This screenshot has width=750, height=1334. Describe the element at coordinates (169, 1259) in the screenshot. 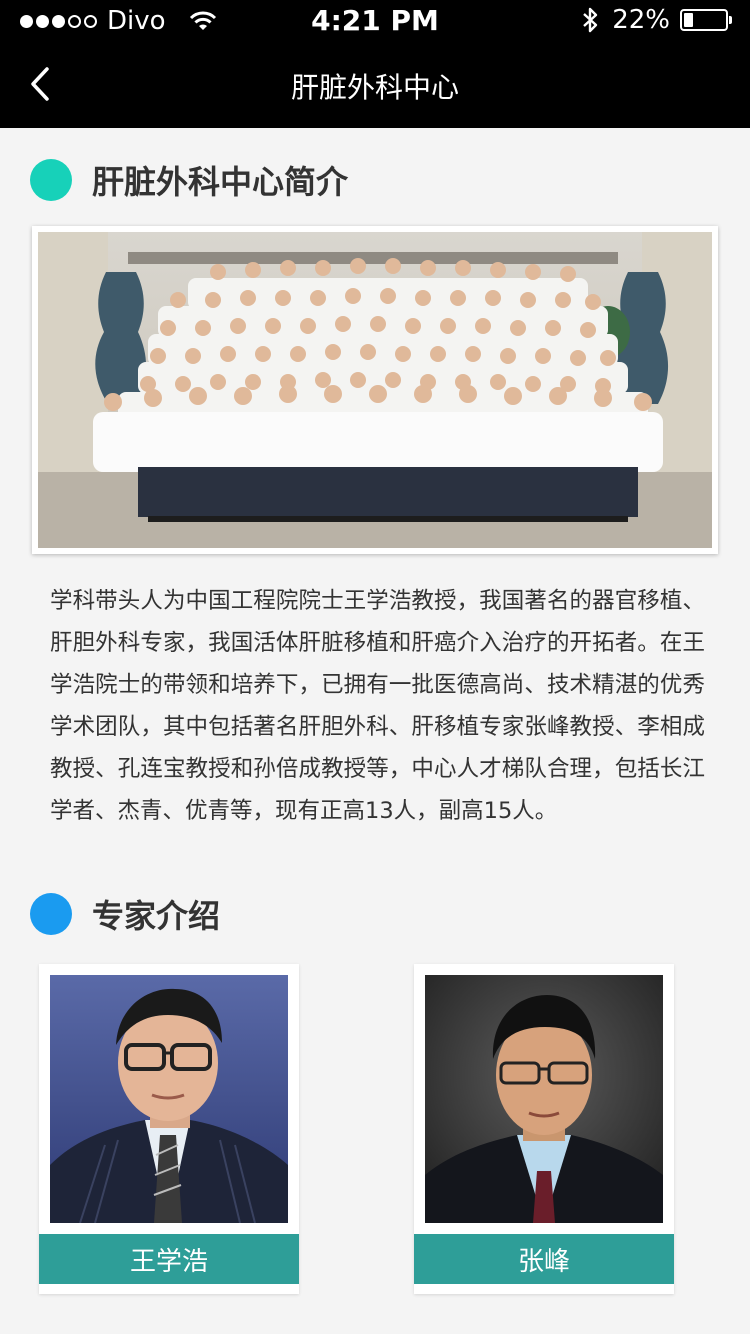

I see `expert-name-label: 王学浩` at that location.